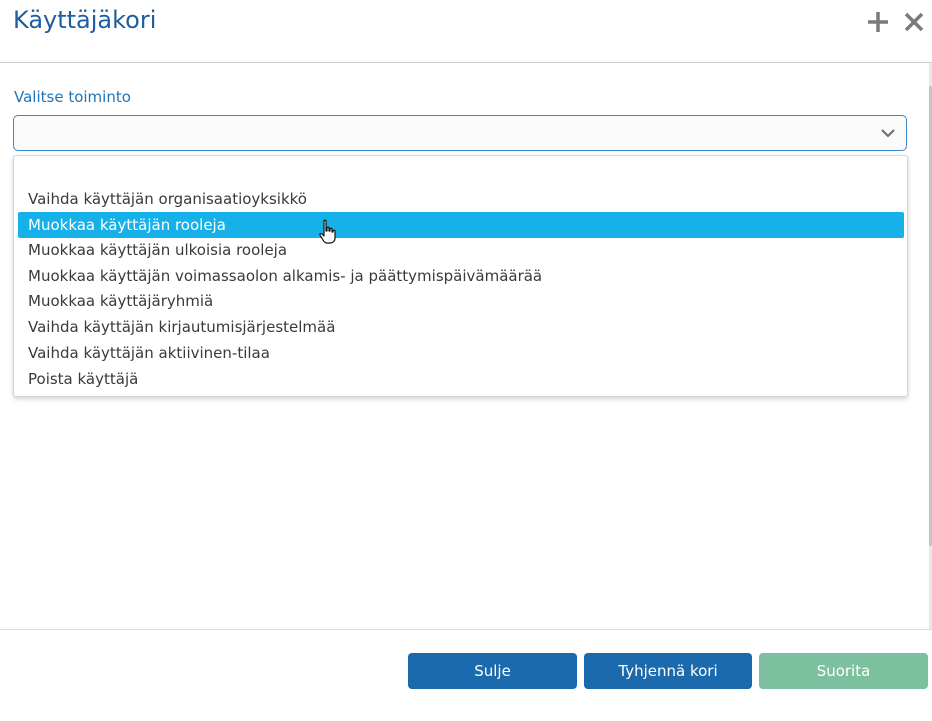 Image resolution: width=932 pixels, height=721 pixels. What do you see at coordinates (72, 97) in the screenshot?
I see `action-select-label: Valitse toiminto` at bounding box center [72, 97].